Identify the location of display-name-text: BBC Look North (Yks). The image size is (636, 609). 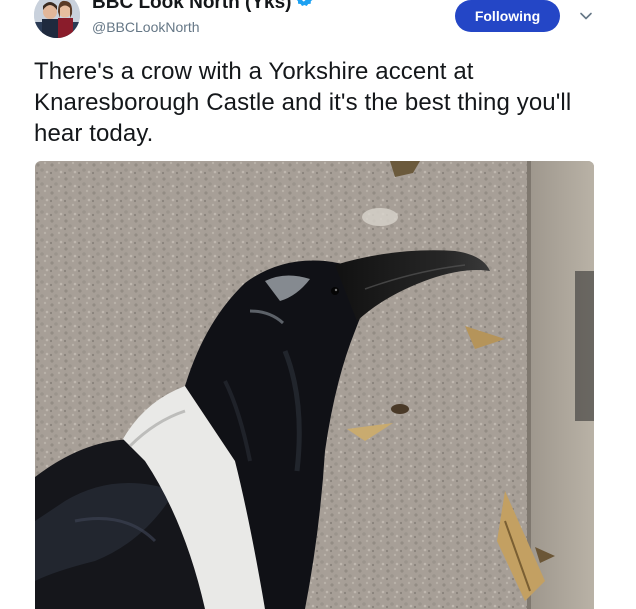
(192, 6).